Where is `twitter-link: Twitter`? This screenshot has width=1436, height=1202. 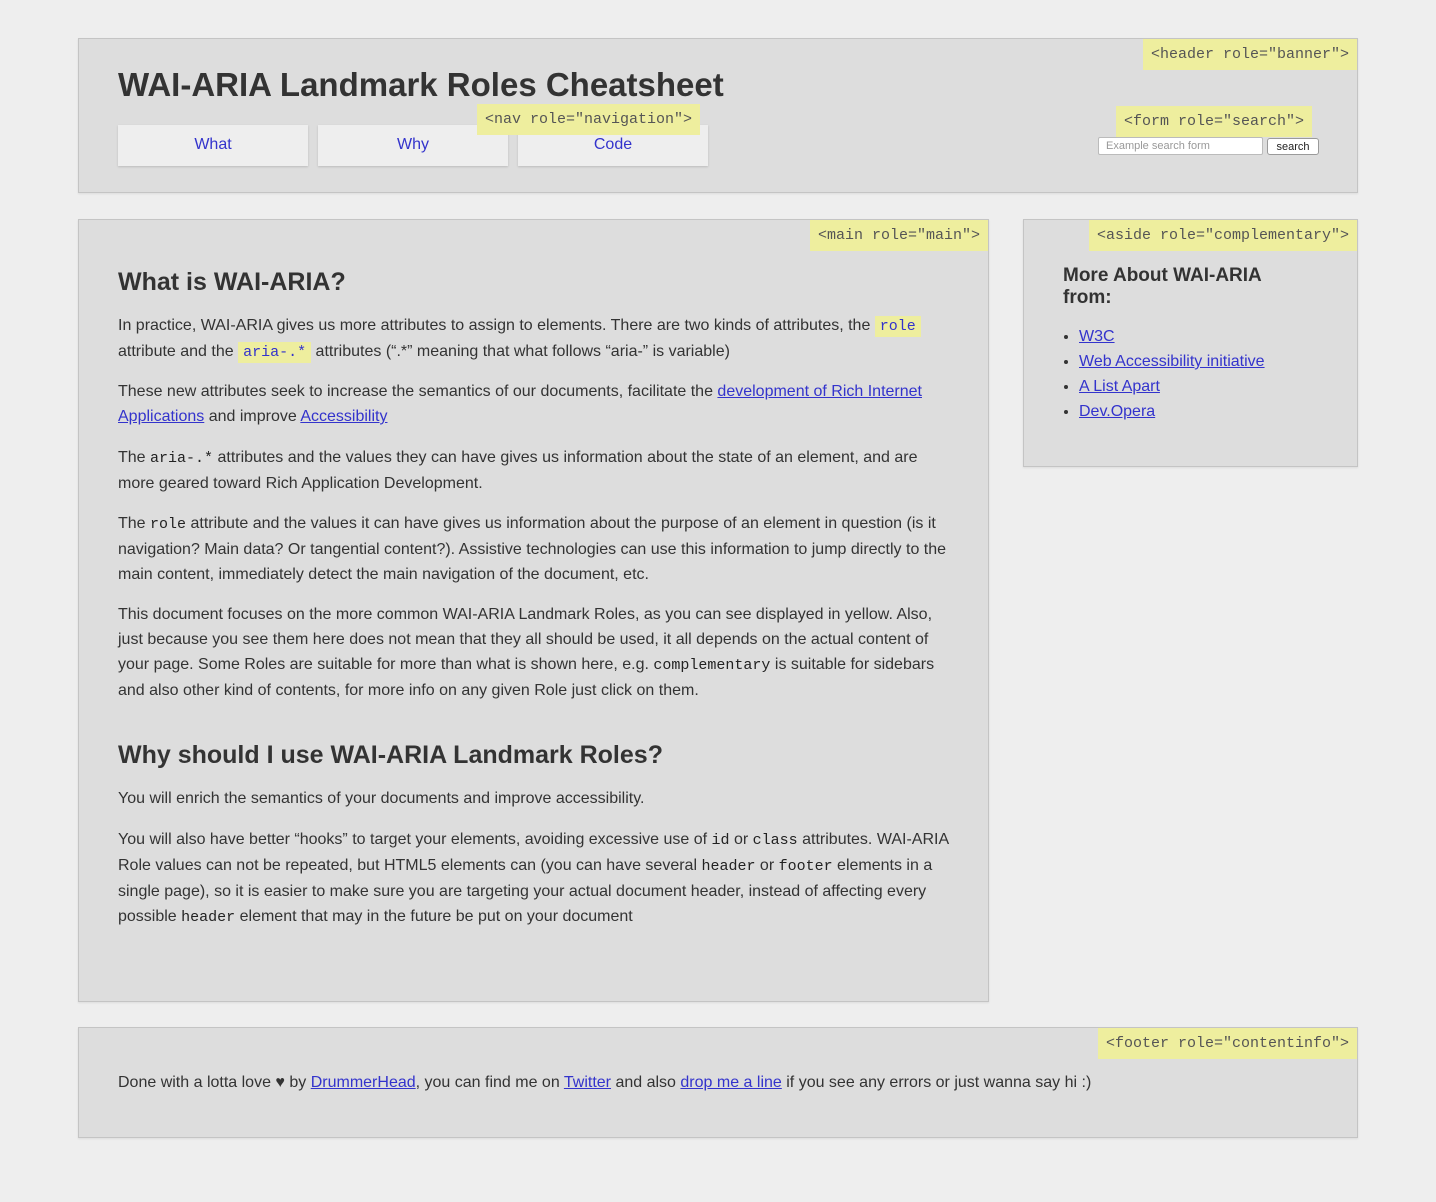
twitter-link: Twitter is located at coordinates (587, 1082).